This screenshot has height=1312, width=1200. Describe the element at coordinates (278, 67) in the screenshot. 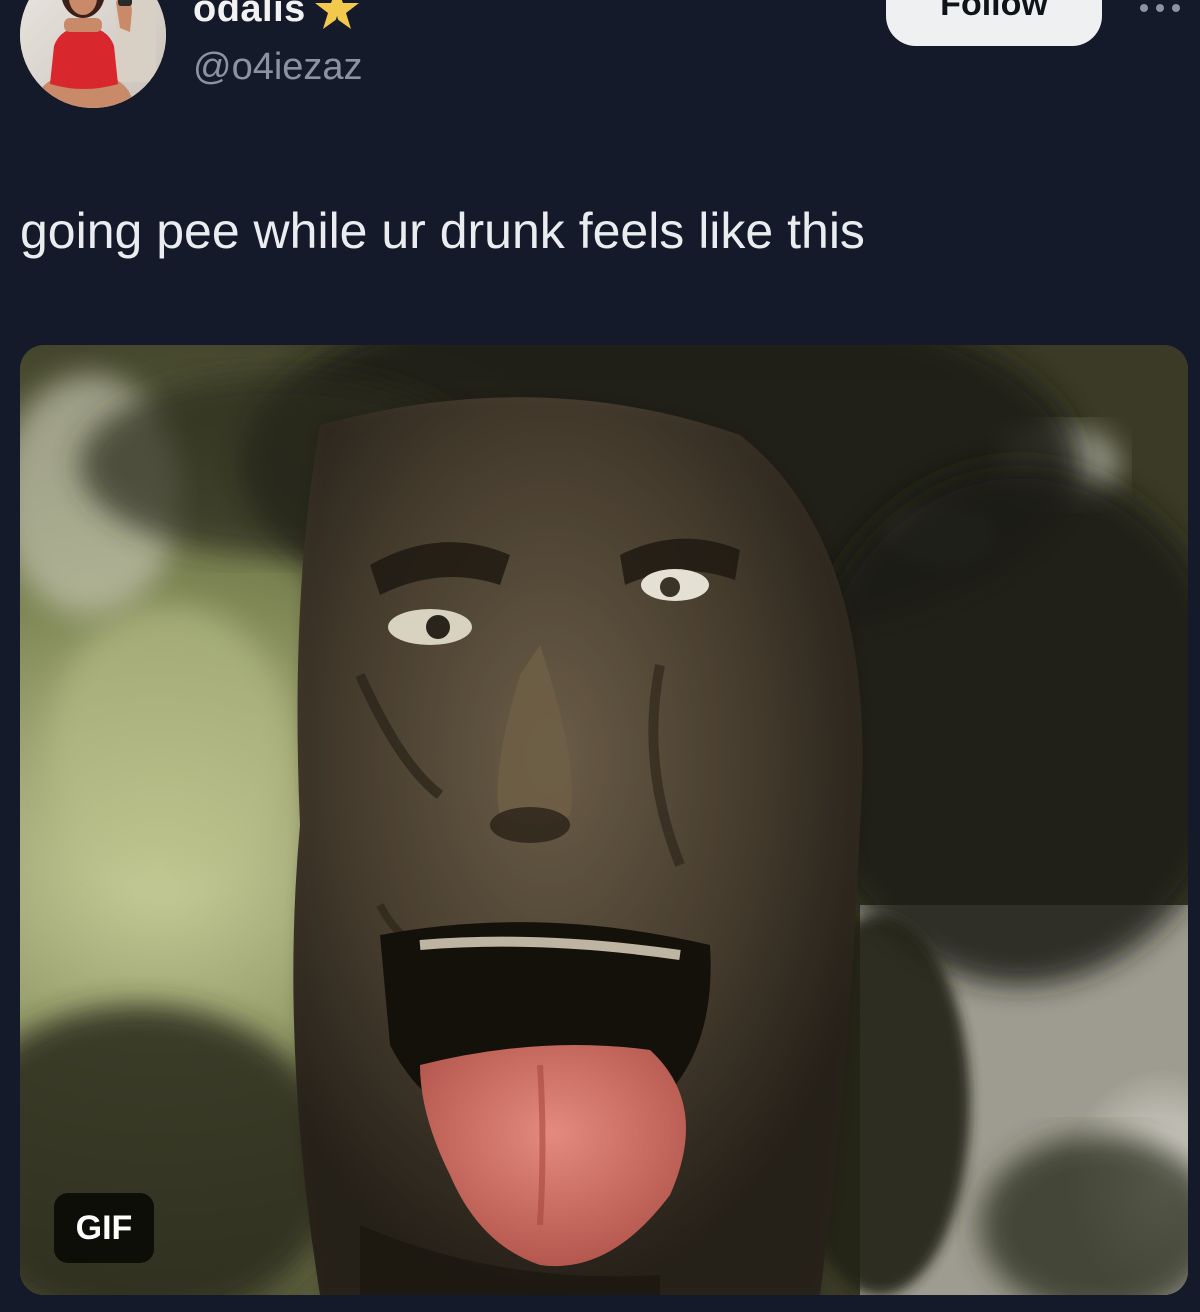

I see `user-handle: @o4iezaz` at that location.